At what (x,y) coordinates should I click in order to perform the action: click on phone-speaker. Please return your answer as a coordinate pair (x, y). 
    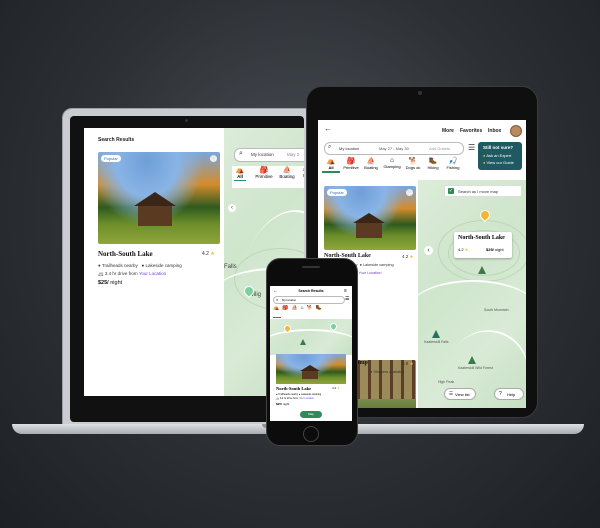
    Looking at the image, I should click on (311, 267).